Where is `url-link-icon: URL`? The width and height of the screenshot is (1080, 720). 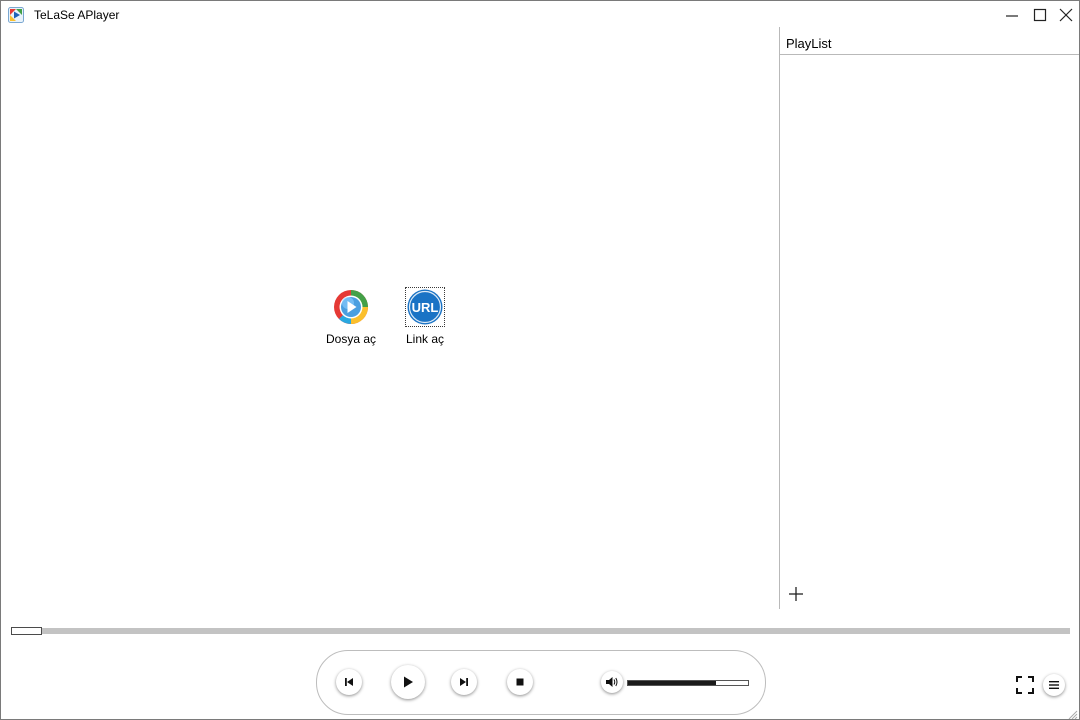 url-link-icon: URL is located at coordinates (425, 307).